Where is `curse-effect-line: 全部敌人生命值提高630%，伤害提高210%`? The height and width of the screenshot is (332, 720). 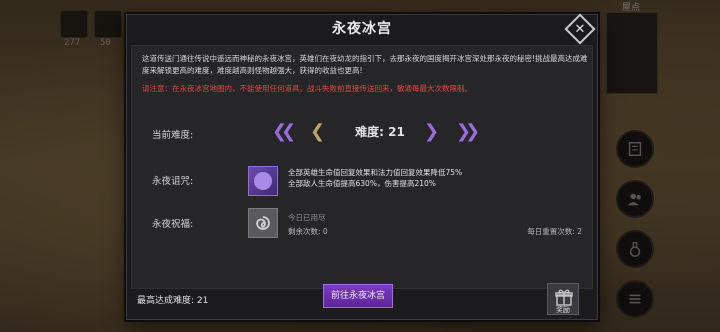 curse-effect-line: 全部敌人生命值提高630%，伤害提高210% is located at coordinates (362, 183).